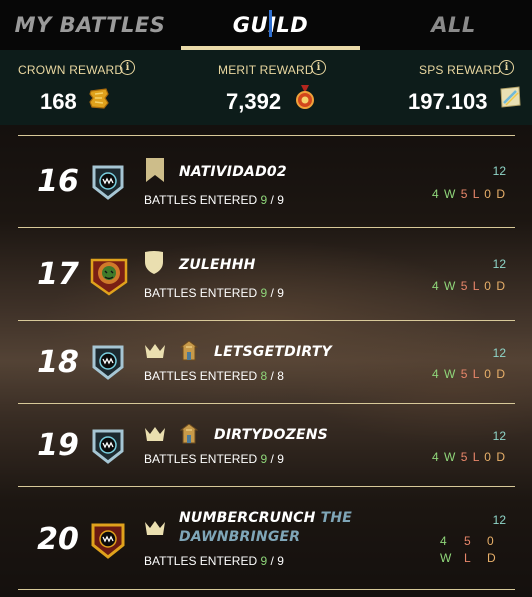 The image size is (532, 597). I want to click on player-name-text: NUMBERCRUNCH, so click(247, 518).